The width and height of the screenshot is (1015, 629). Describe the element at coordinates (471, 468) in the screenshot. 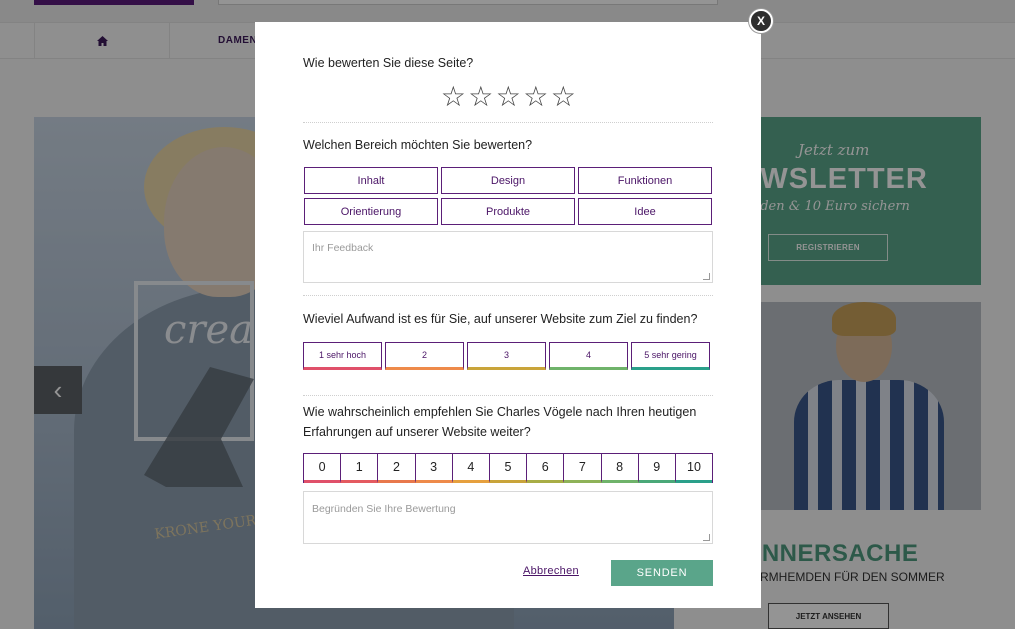

I see `nps-option-4: 4` at that location.